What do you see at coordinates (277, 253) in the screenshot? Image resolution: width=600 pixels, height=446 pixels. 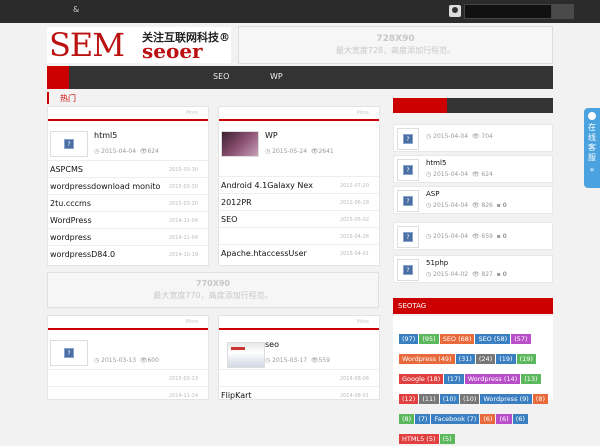 I see `list-item-title: Apache.htaccessUser` at bounding box center [277, 253].